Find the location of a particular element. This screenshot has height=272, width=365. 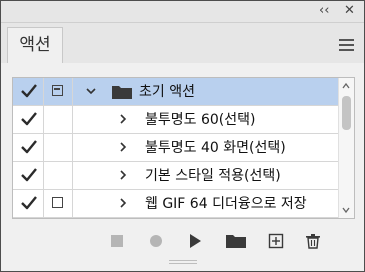

close-panel-icon: ✕ is located at coordinates (349, 11).